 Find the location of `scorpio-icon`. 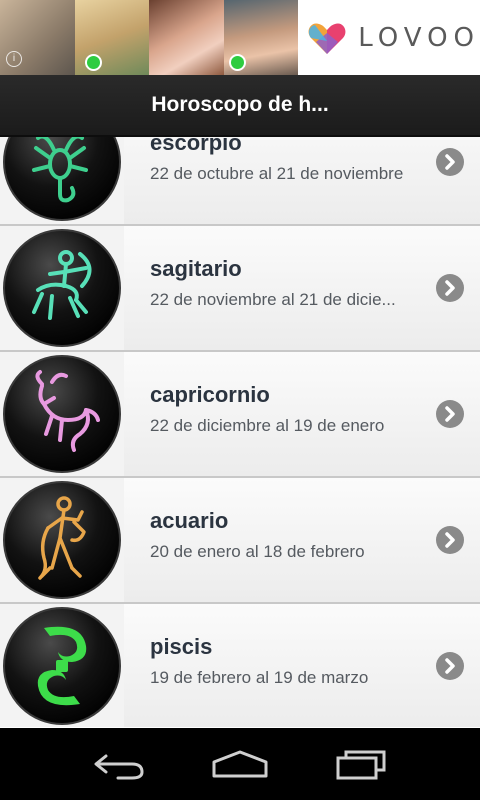

scorpio-icon is located at coordinates (62, 179).